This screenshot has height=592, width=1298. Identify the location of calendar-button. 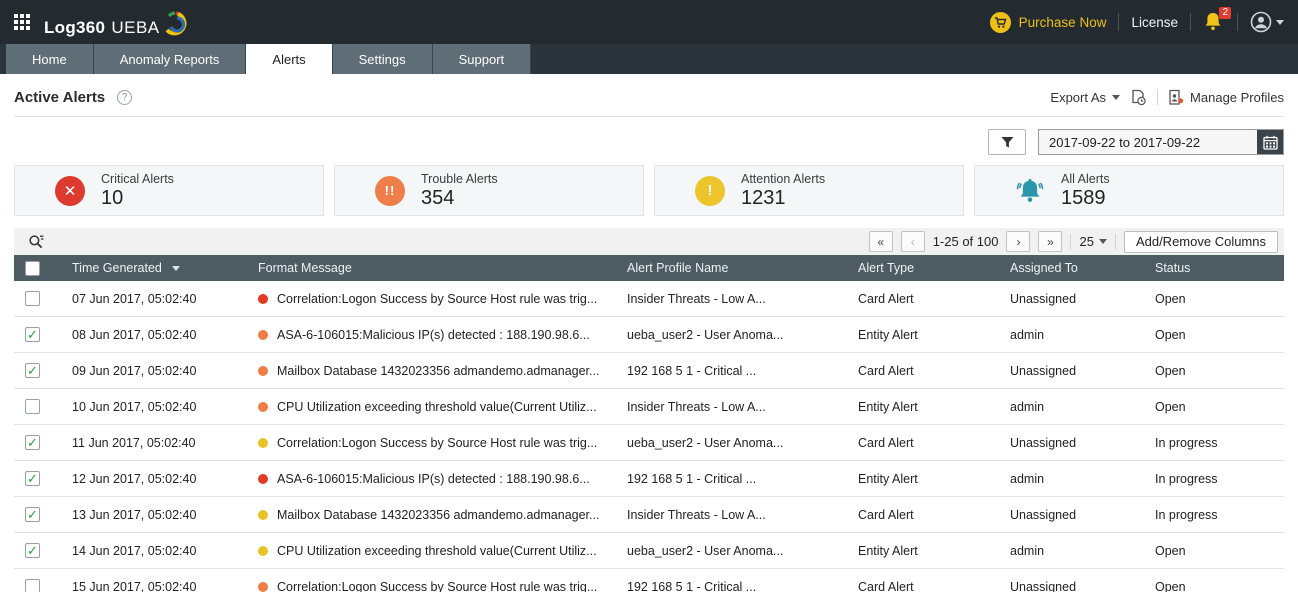
(1270, 142).